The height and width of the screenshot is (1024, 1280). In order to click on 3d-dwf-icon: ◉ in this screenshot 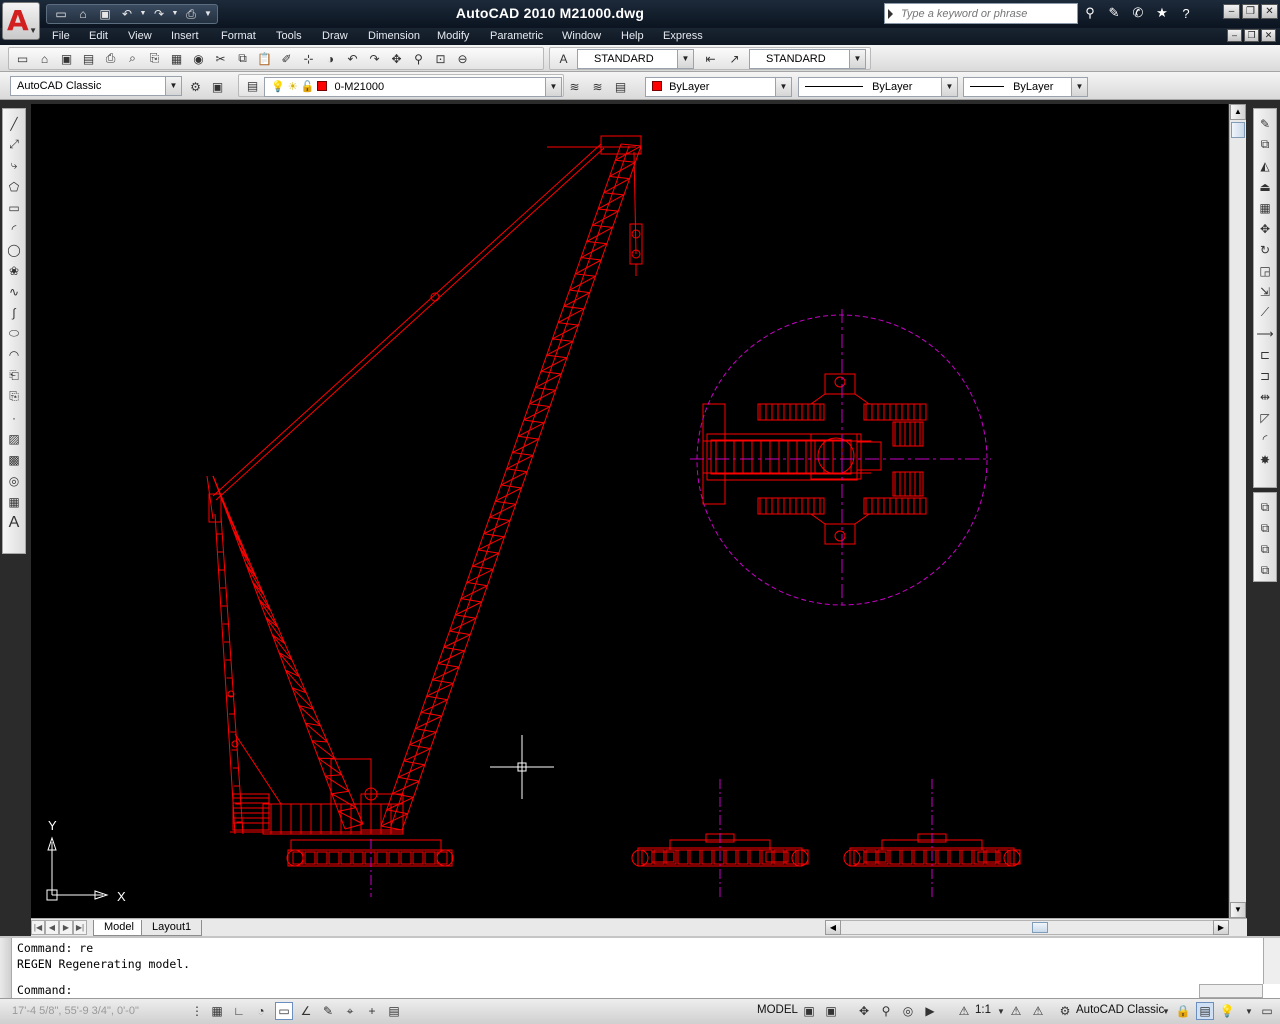, I will do `click(198, 58)`.